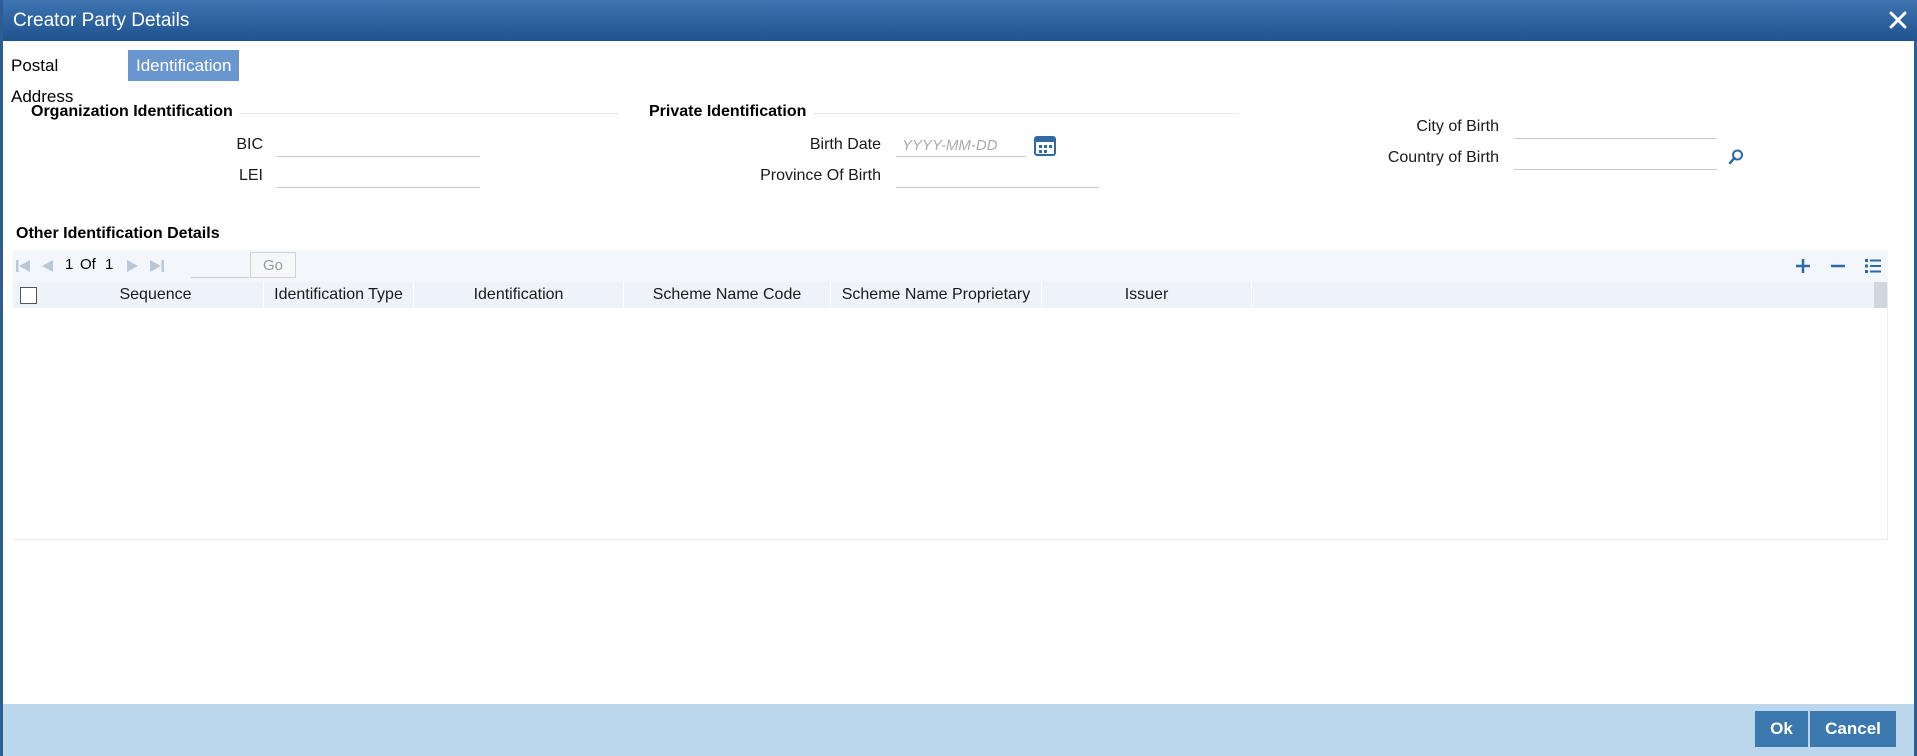  I want to click on cancel-button: Cancel, so click(1853, 729).